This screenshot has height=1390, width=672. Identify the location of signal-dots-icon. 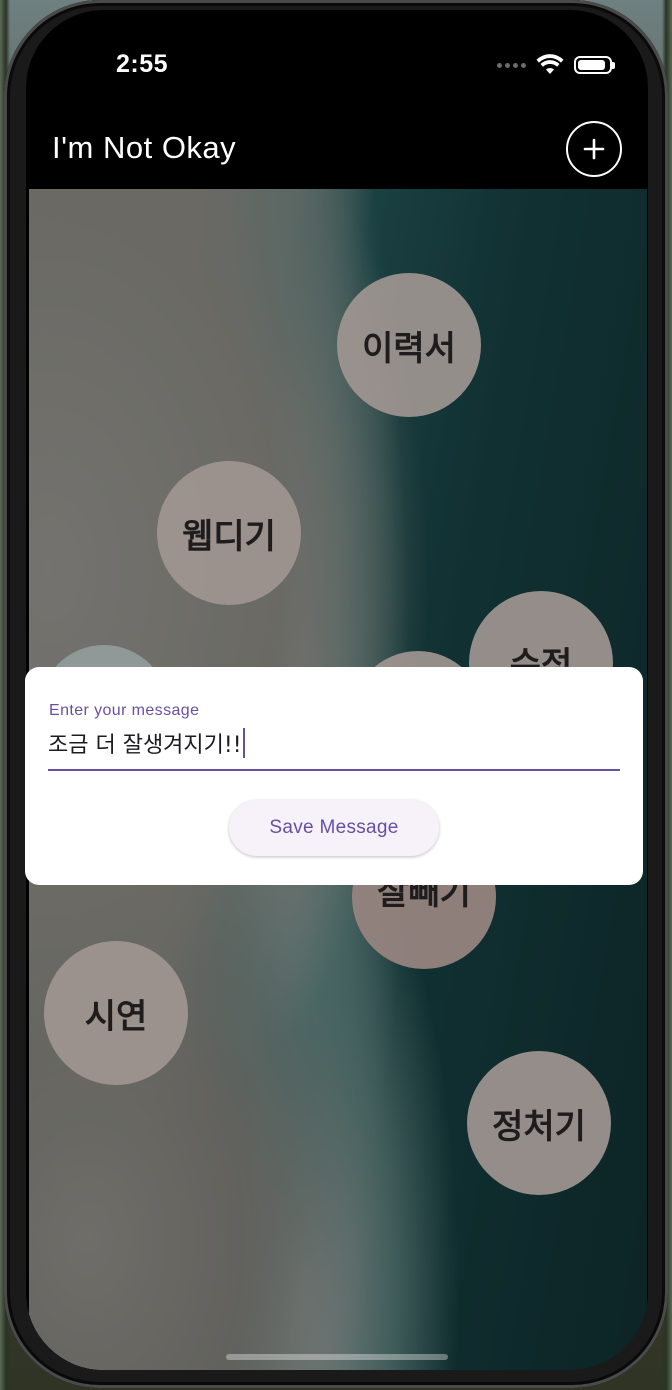
(511, 65).